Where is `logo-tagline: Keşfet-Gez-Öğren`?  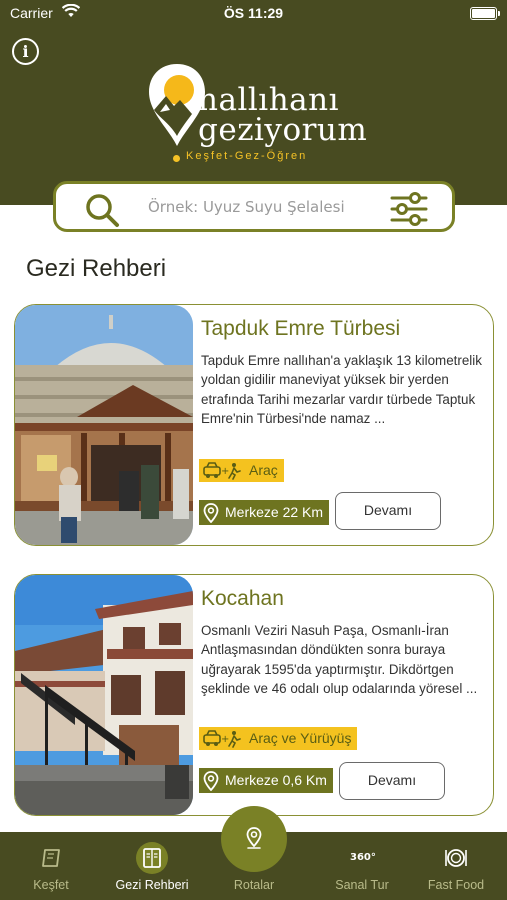 logo-tagline: Keşfet-Gez-Öğren is located at coordinates (247, 156).